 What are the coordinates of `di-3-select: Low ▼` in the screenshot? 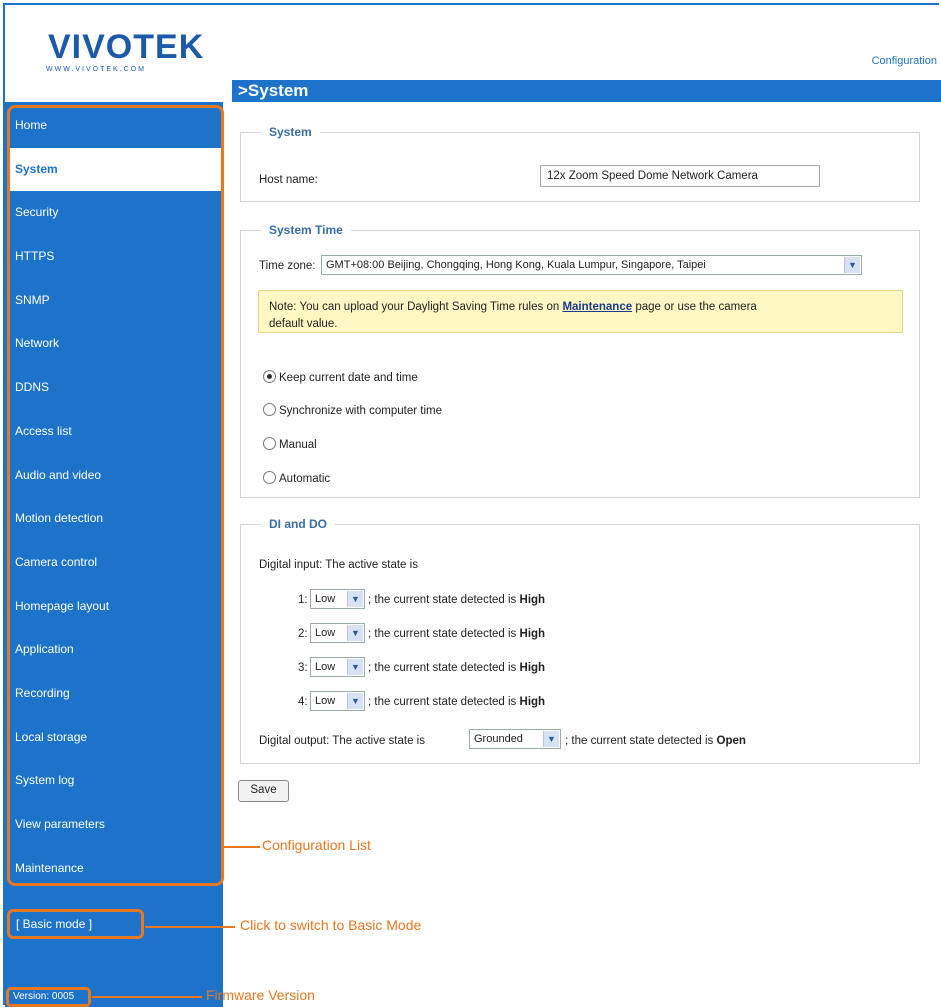 It's located at (337, 667).